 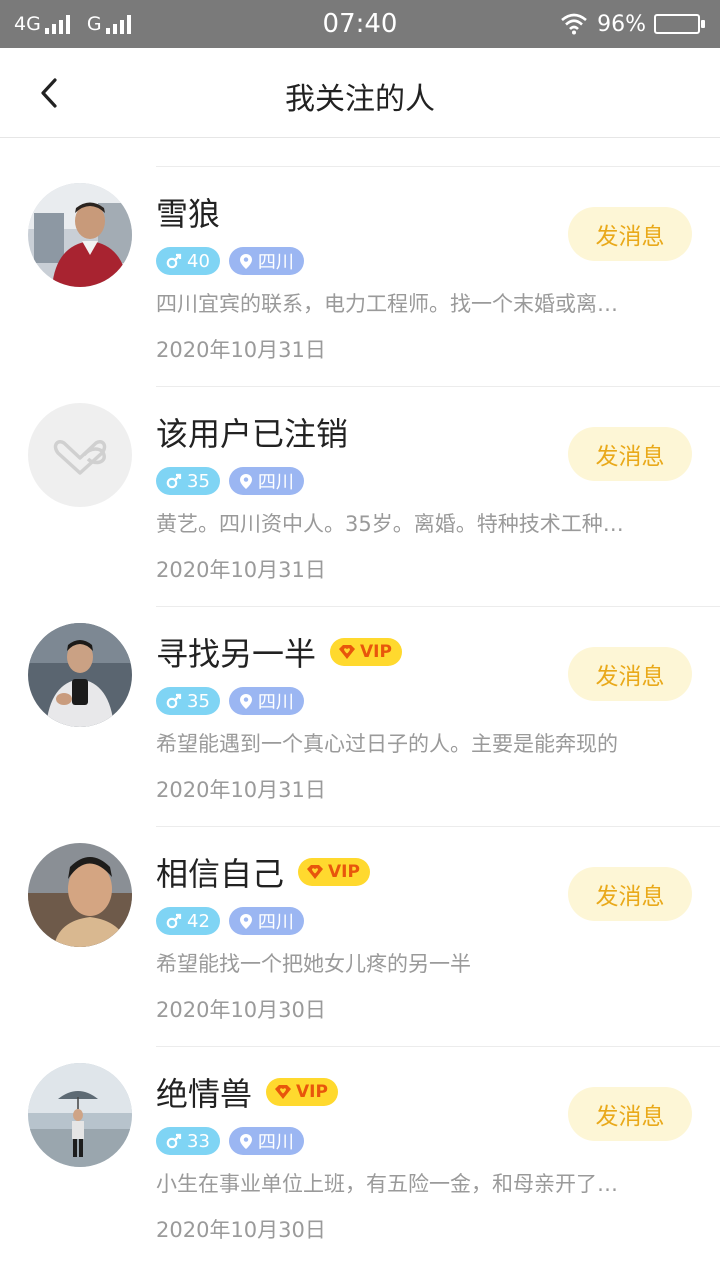 I want to click on status-bar: 4G G 07:40 96%, so click(x=360, y=24).